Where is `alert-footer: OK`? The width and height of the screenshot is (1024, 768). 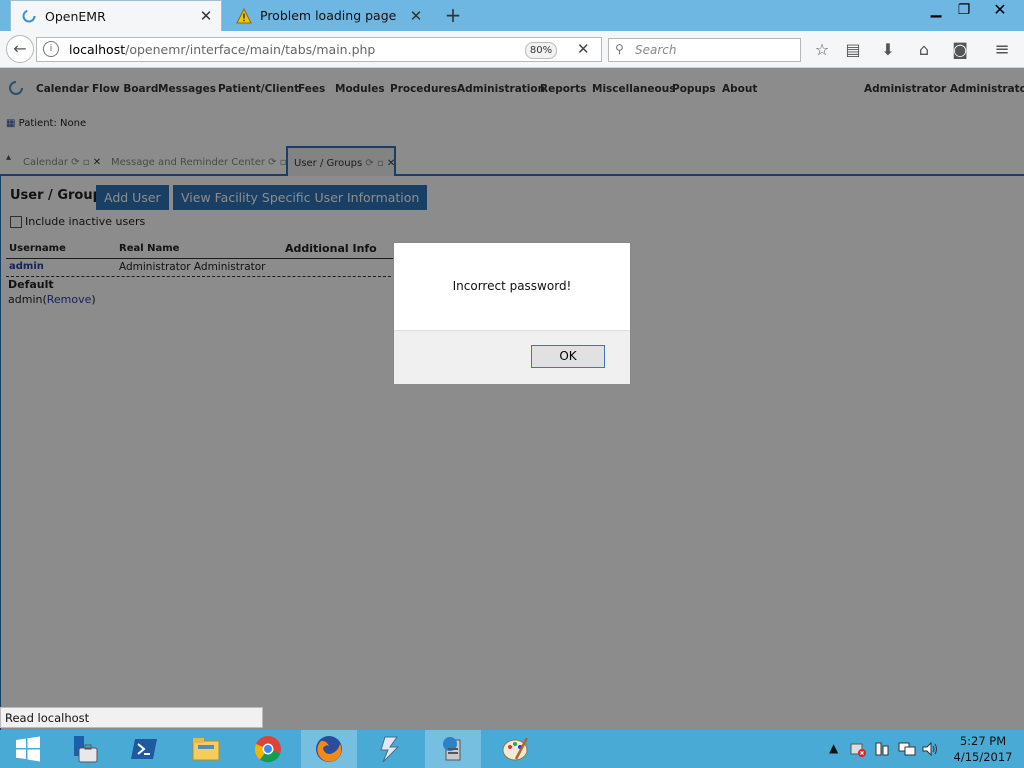
alert-footer: OK is located at coordinates (512, 357).